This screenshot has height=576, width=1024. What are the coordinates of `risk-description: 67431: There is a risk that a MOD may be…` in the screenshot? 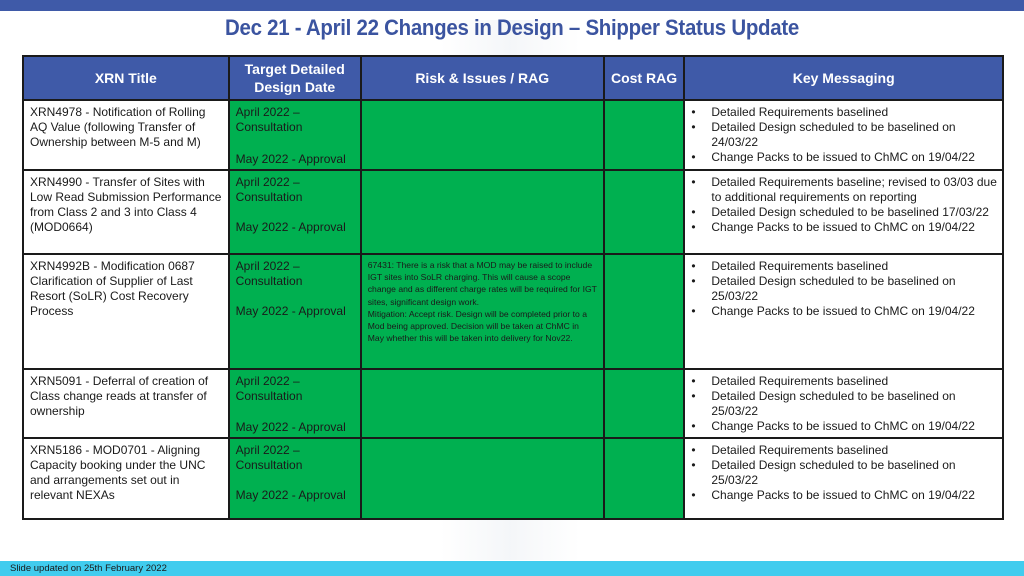 It's located at (482, 283).